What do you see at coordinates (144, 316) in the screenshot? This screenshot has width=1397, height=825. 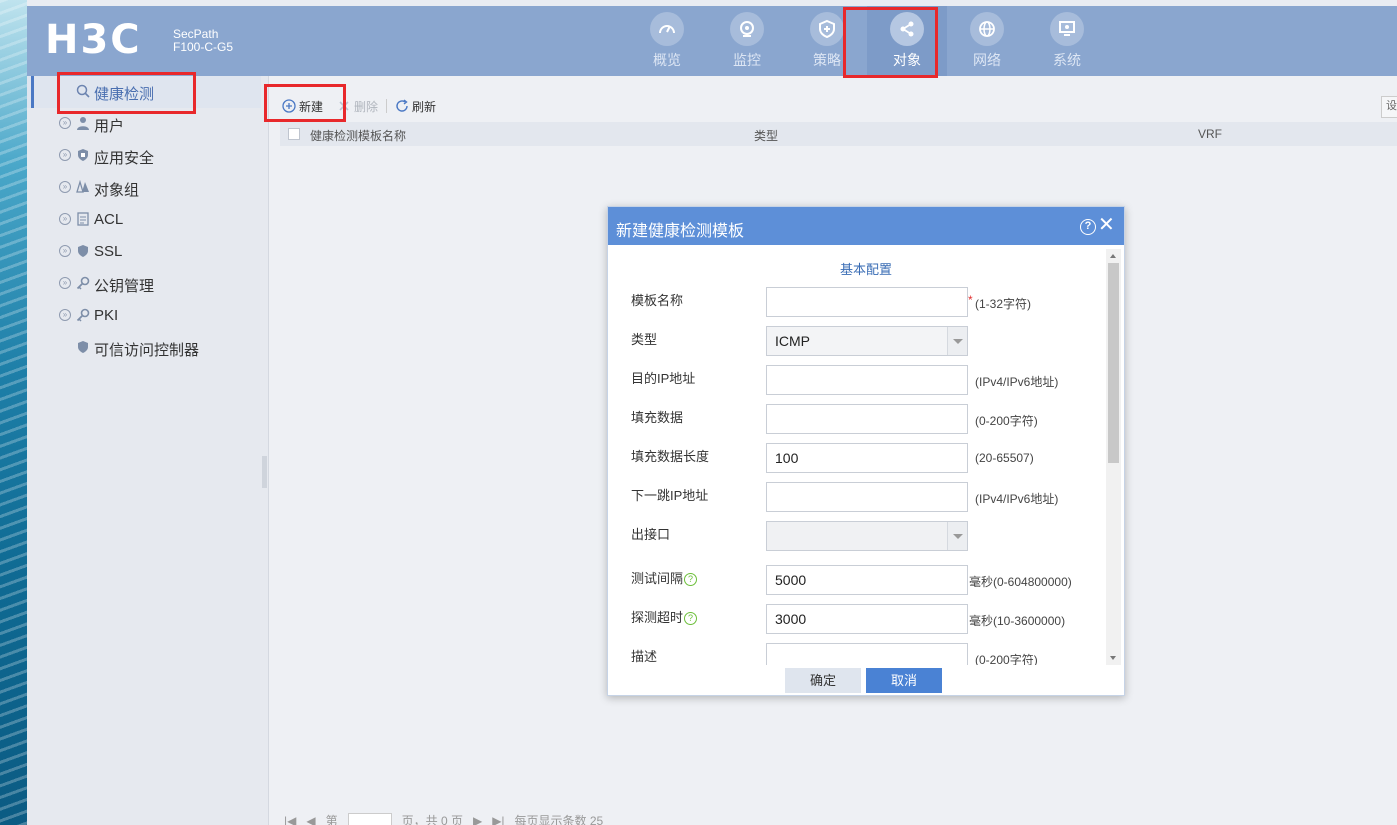 I see `sidebar-item-pki: » PKI` at bounding box center [144, 316].